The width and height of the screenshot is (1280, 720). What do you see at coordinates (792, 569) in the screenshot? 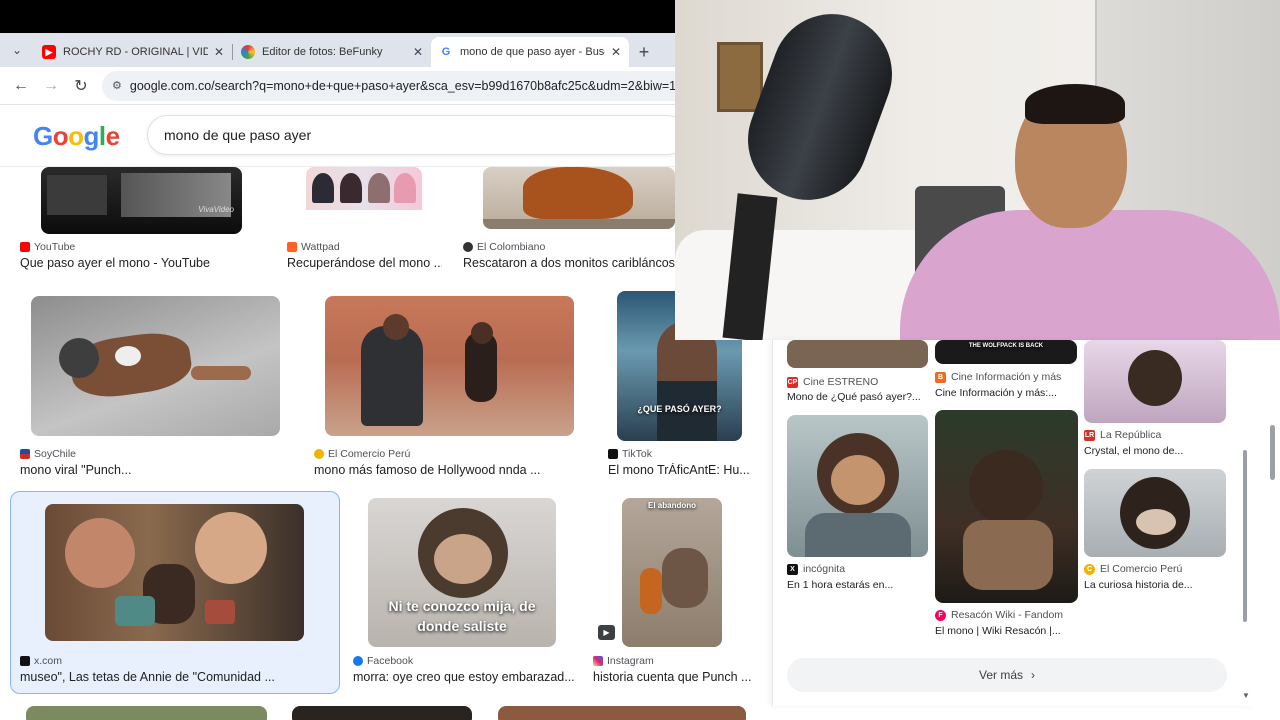
I see `x-icon: X` at bounding box center [792, 569].